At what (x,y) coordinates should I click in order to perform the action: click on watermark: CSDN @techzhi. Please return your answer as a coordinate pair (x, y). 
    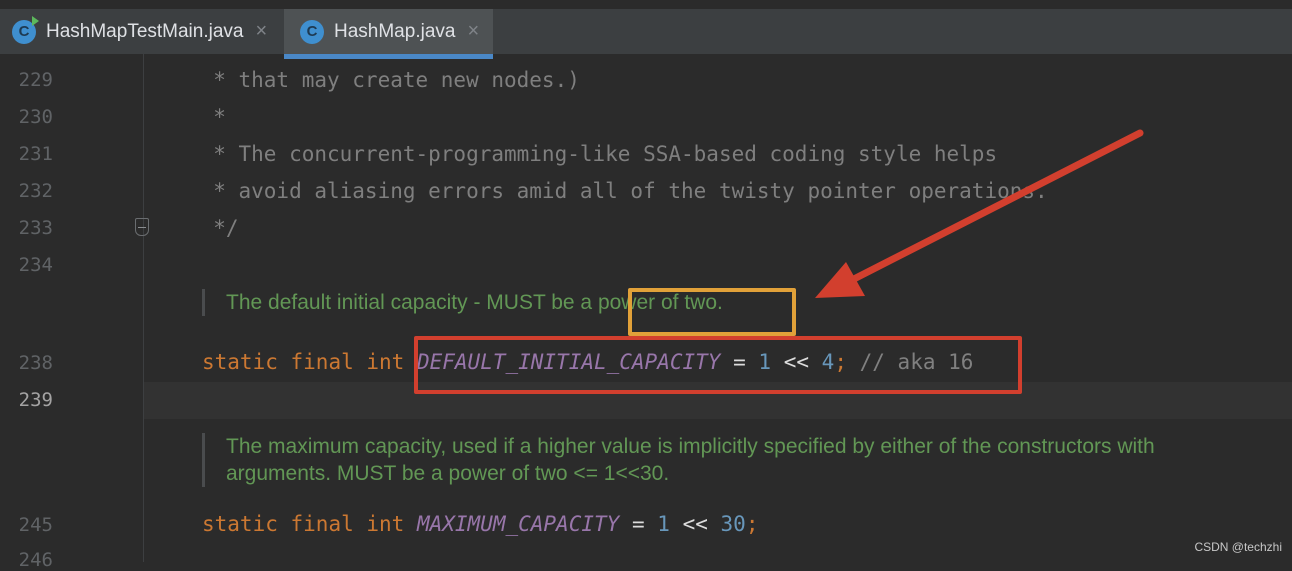
    Looking at the image, I should click on (1238, 547).